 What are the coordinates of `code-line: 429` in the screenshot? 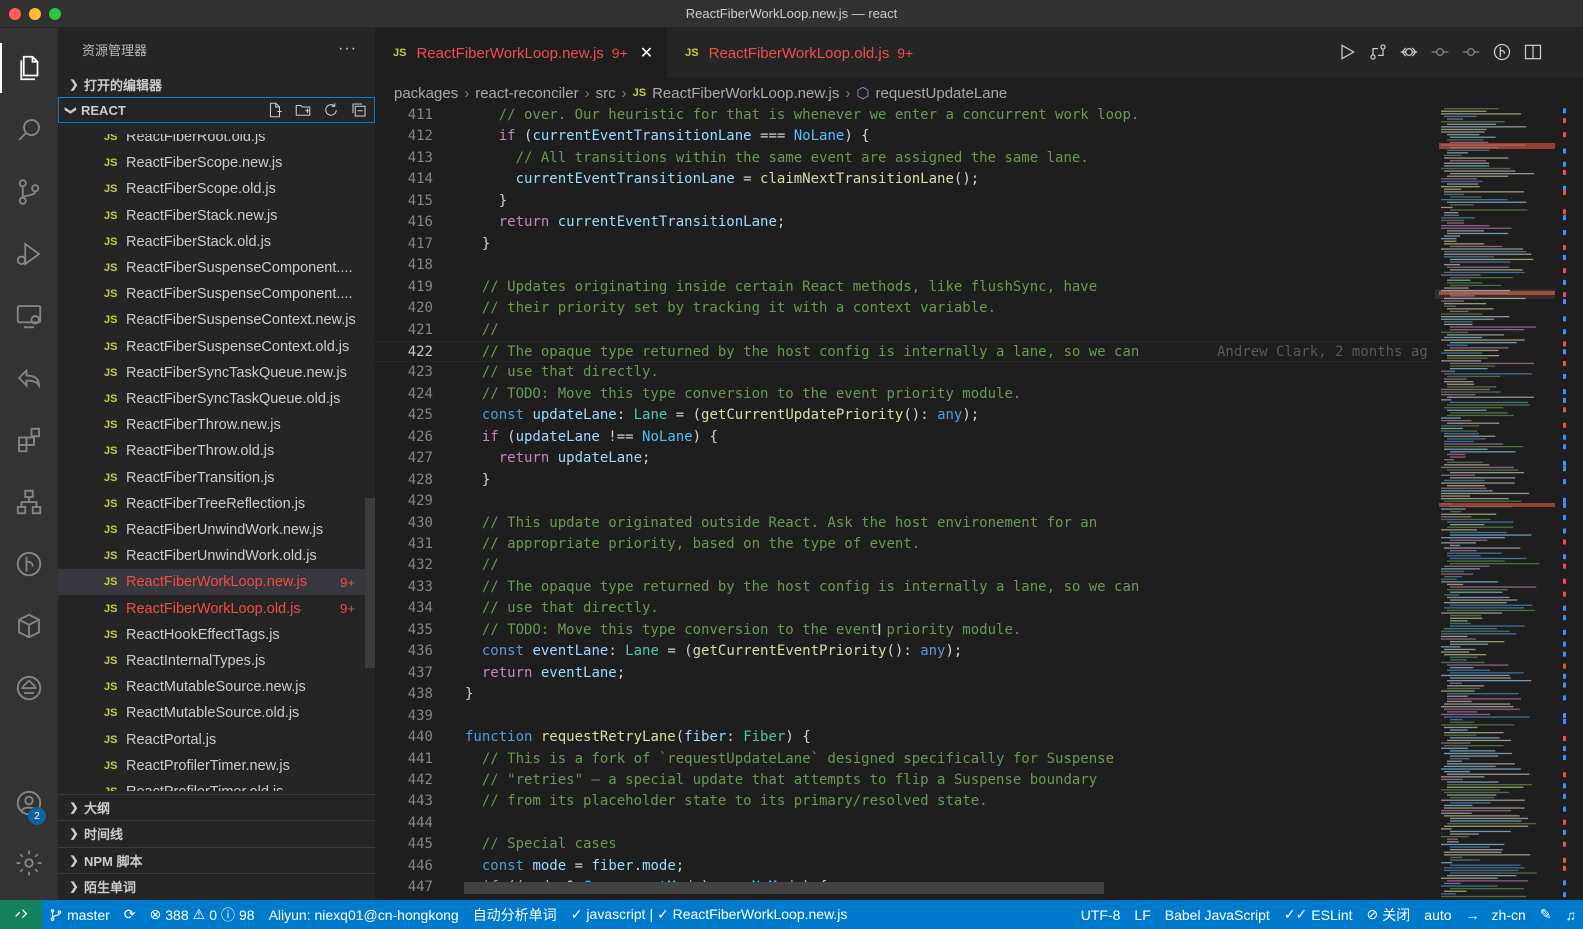 It's located at (905, 502).